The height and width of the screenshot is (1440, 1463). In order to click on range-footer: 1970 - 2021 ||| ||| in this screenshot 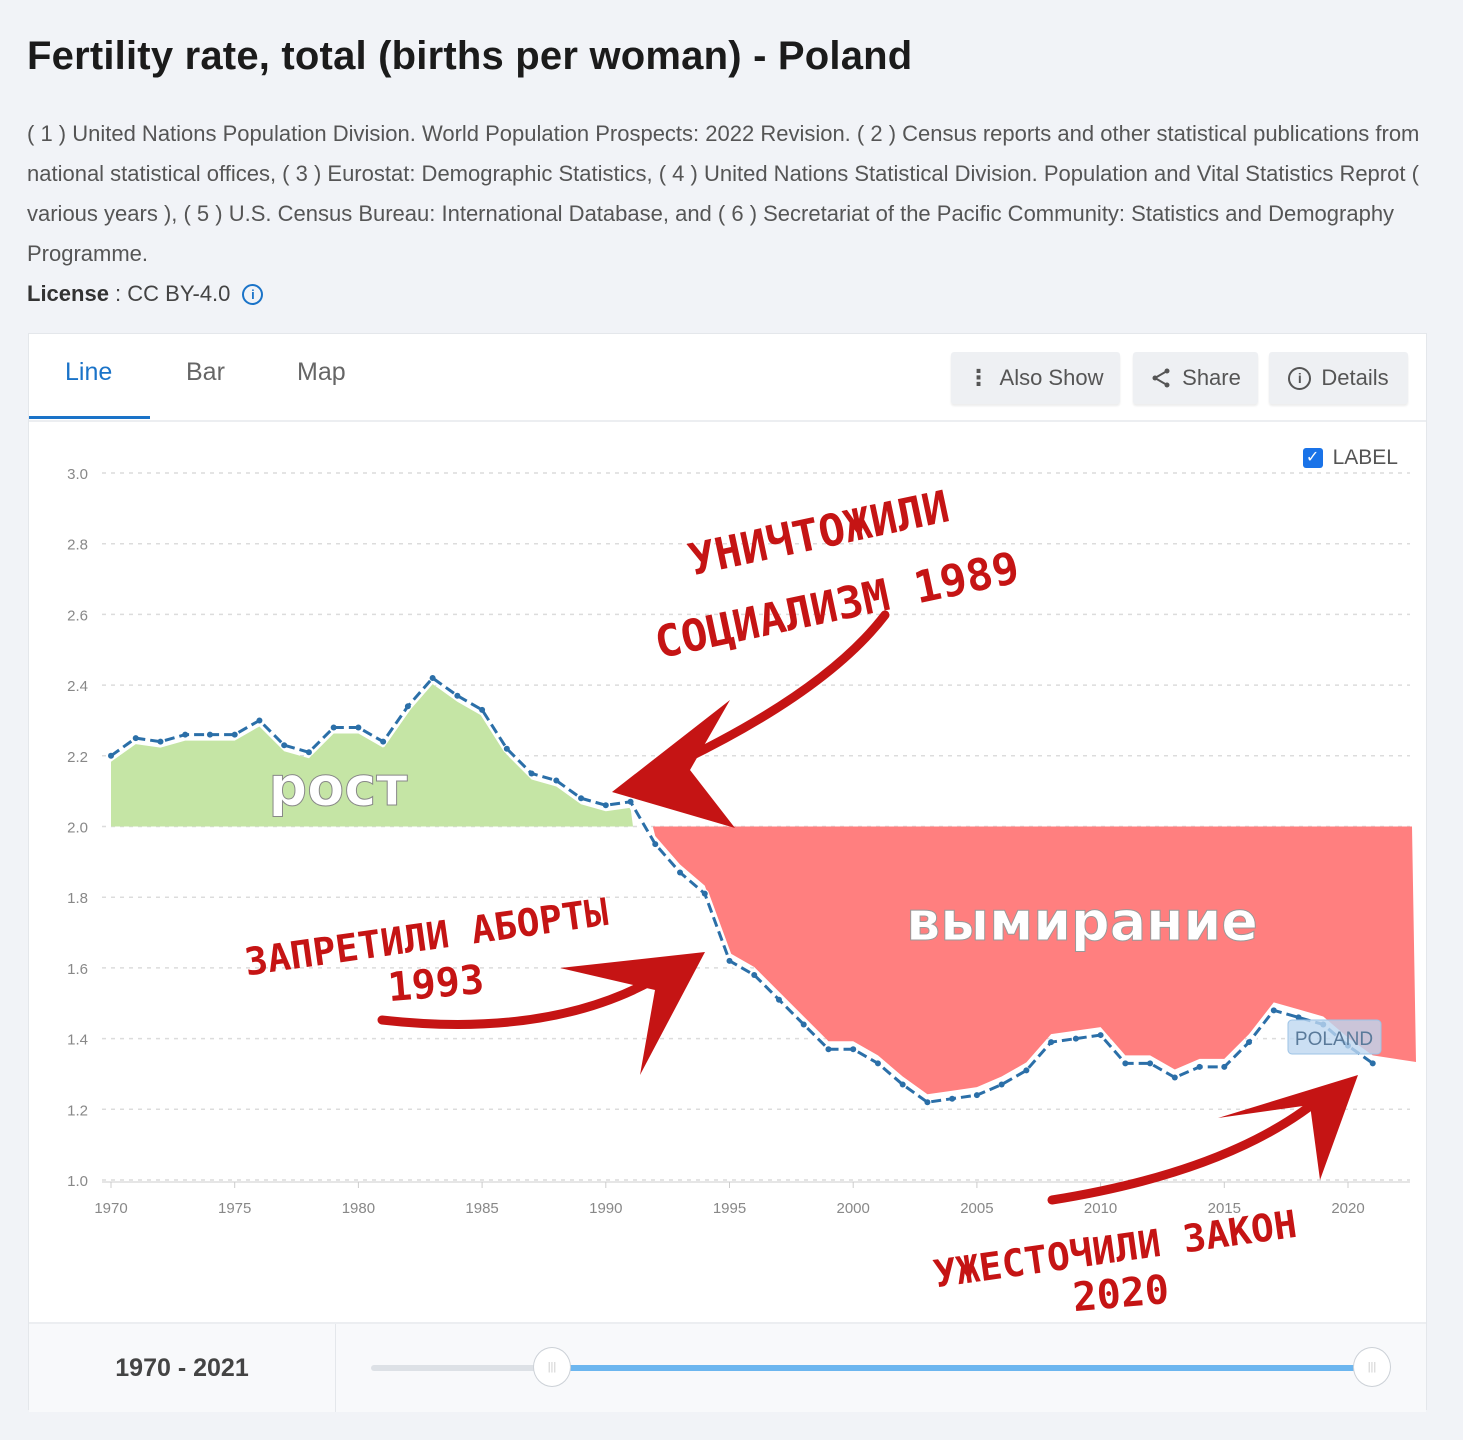, I will do `click(727, 1367)`.